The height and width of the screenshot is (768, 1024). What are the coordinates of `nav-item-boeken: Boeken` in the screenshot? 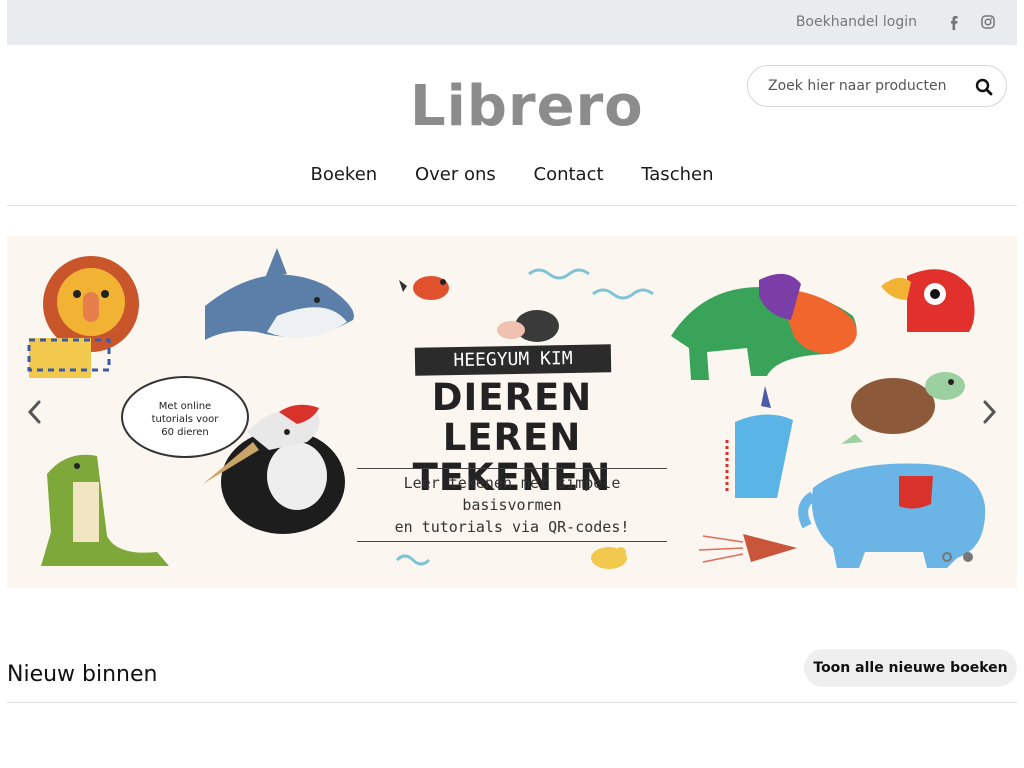 It's located at (344, 174).